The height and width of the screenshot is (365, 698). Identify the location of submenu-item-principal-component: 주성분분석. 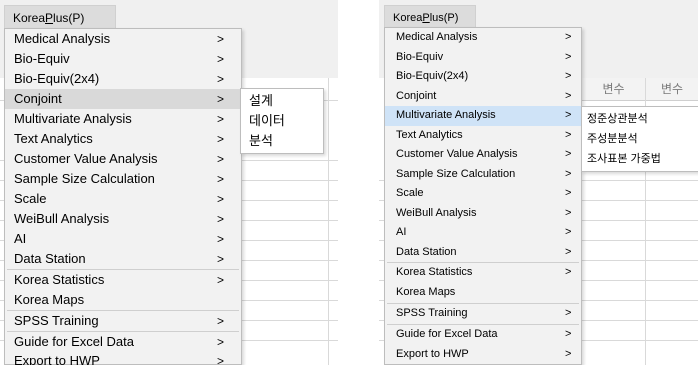
(640, 139).